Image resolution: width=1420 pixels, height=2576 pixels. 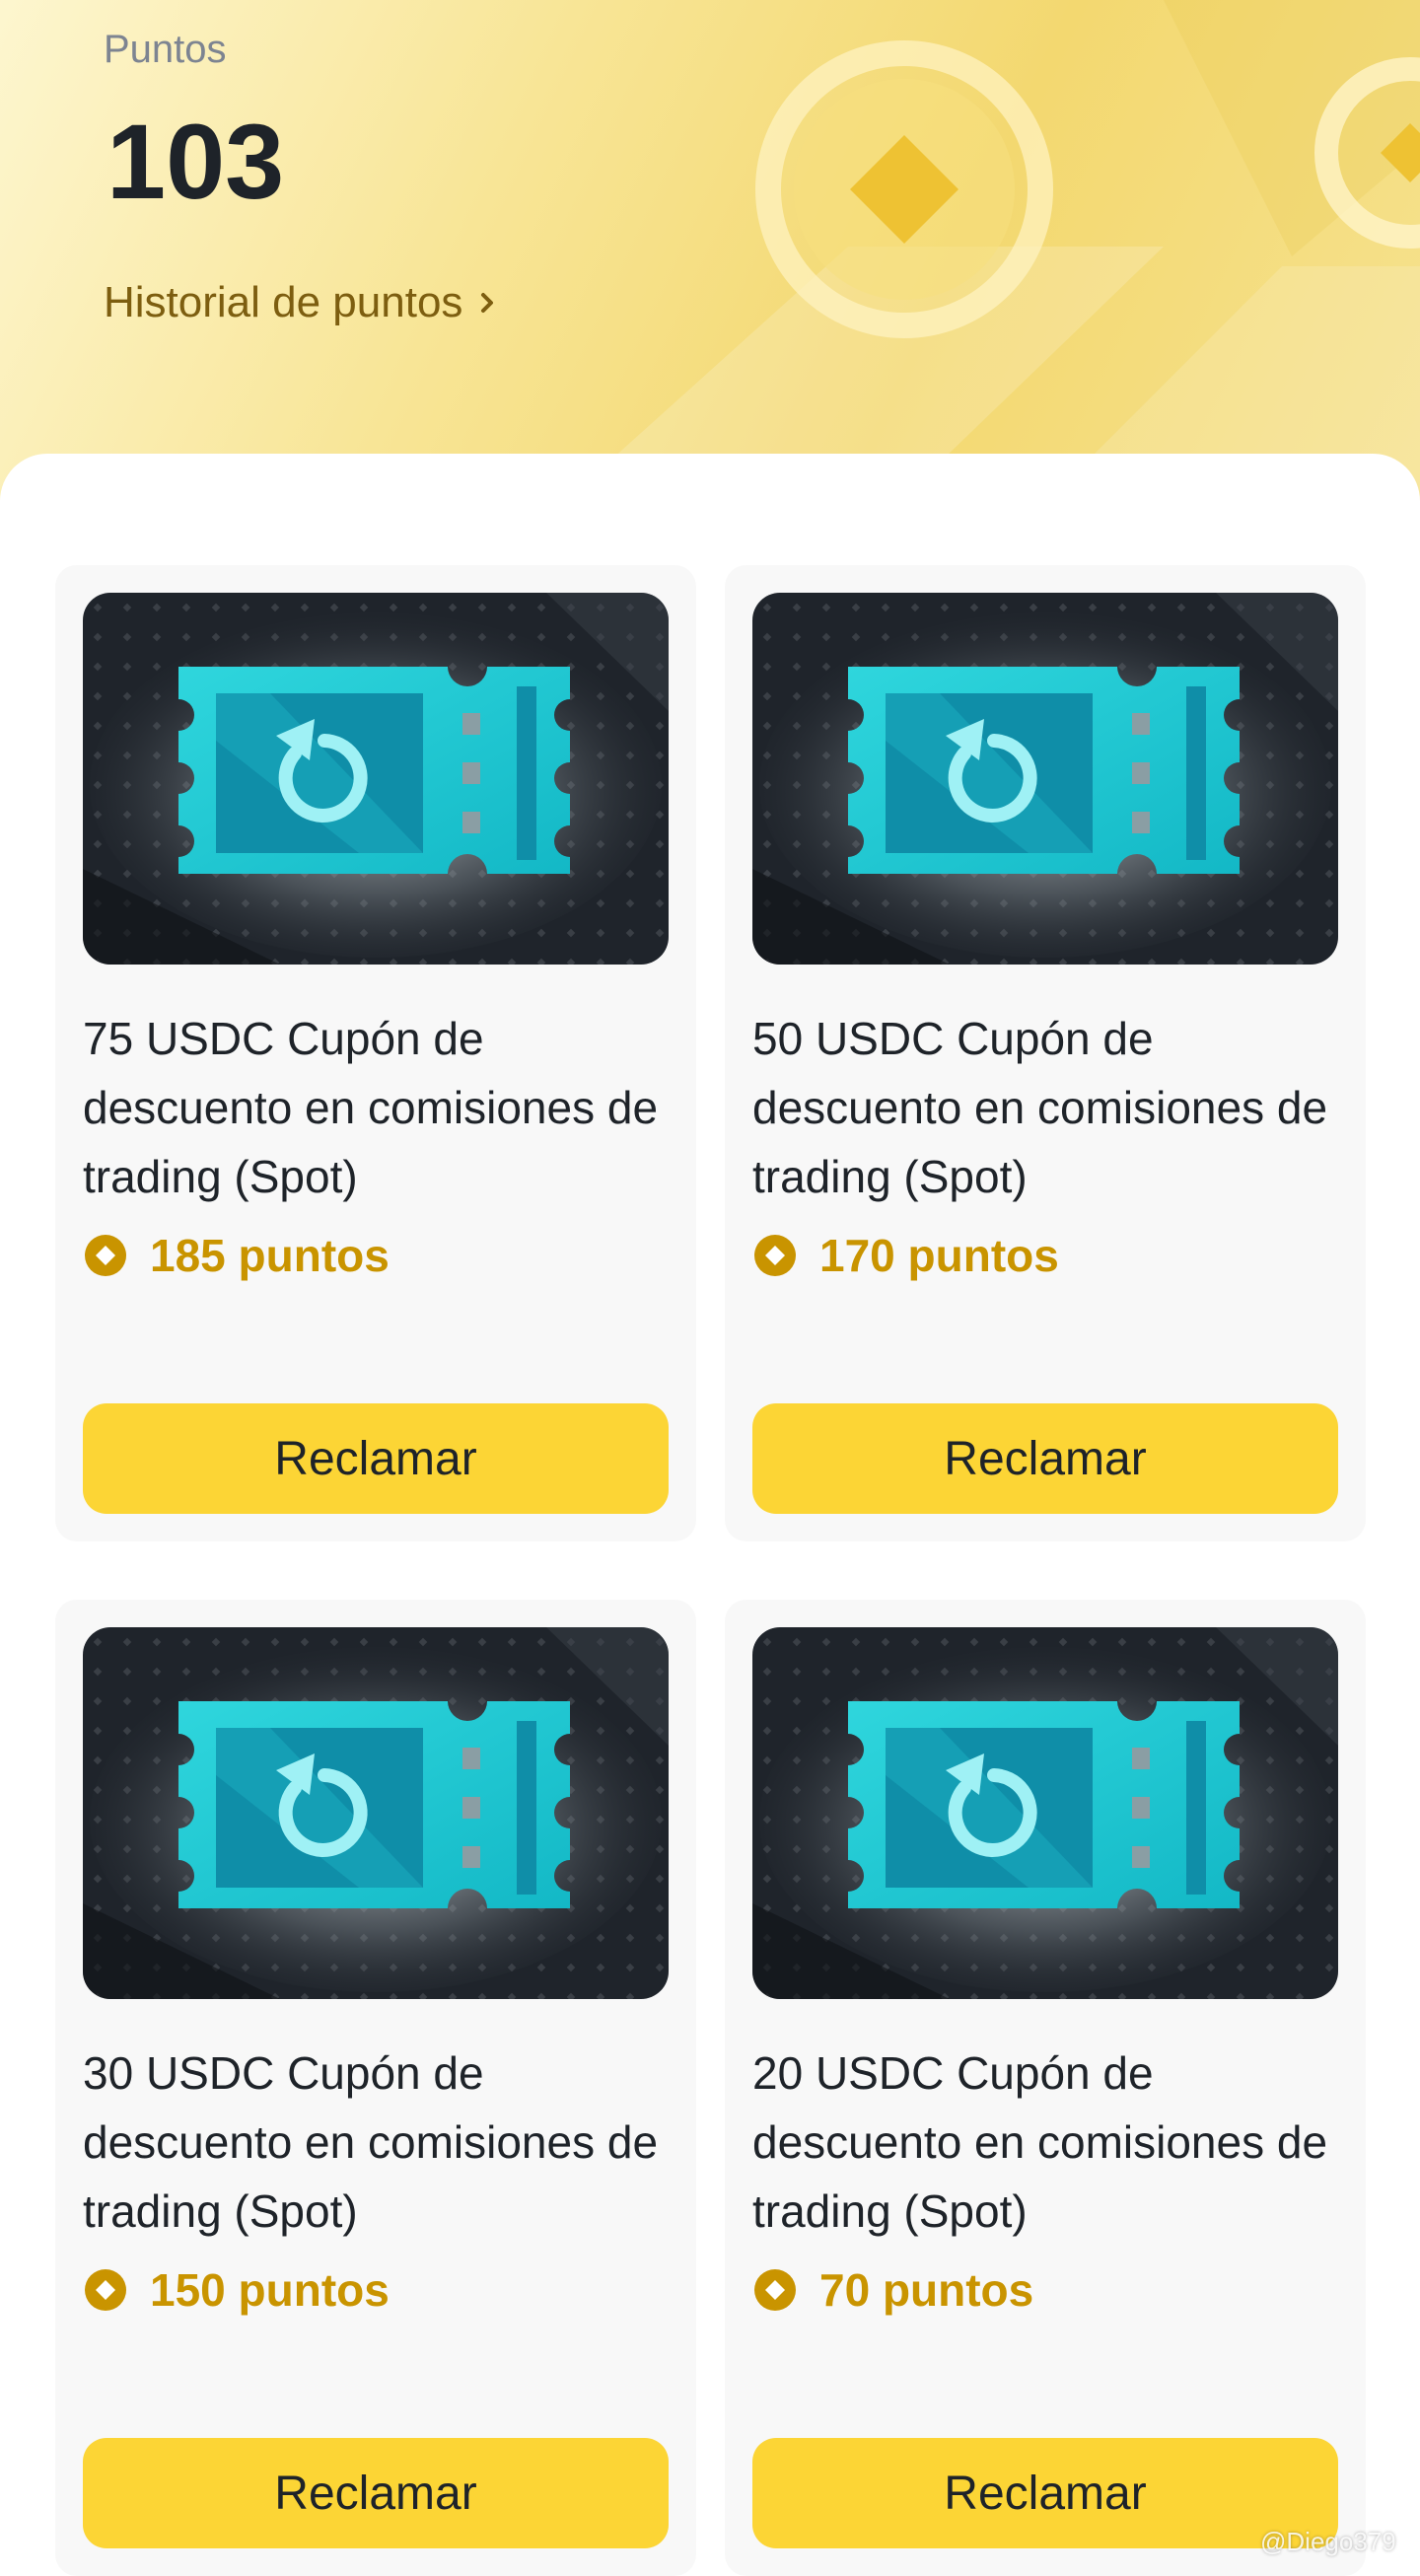 What do you see at coordinates (195, 162) in the screenshot?
I see `points-balance: 103` at bounding box center [195, 162].